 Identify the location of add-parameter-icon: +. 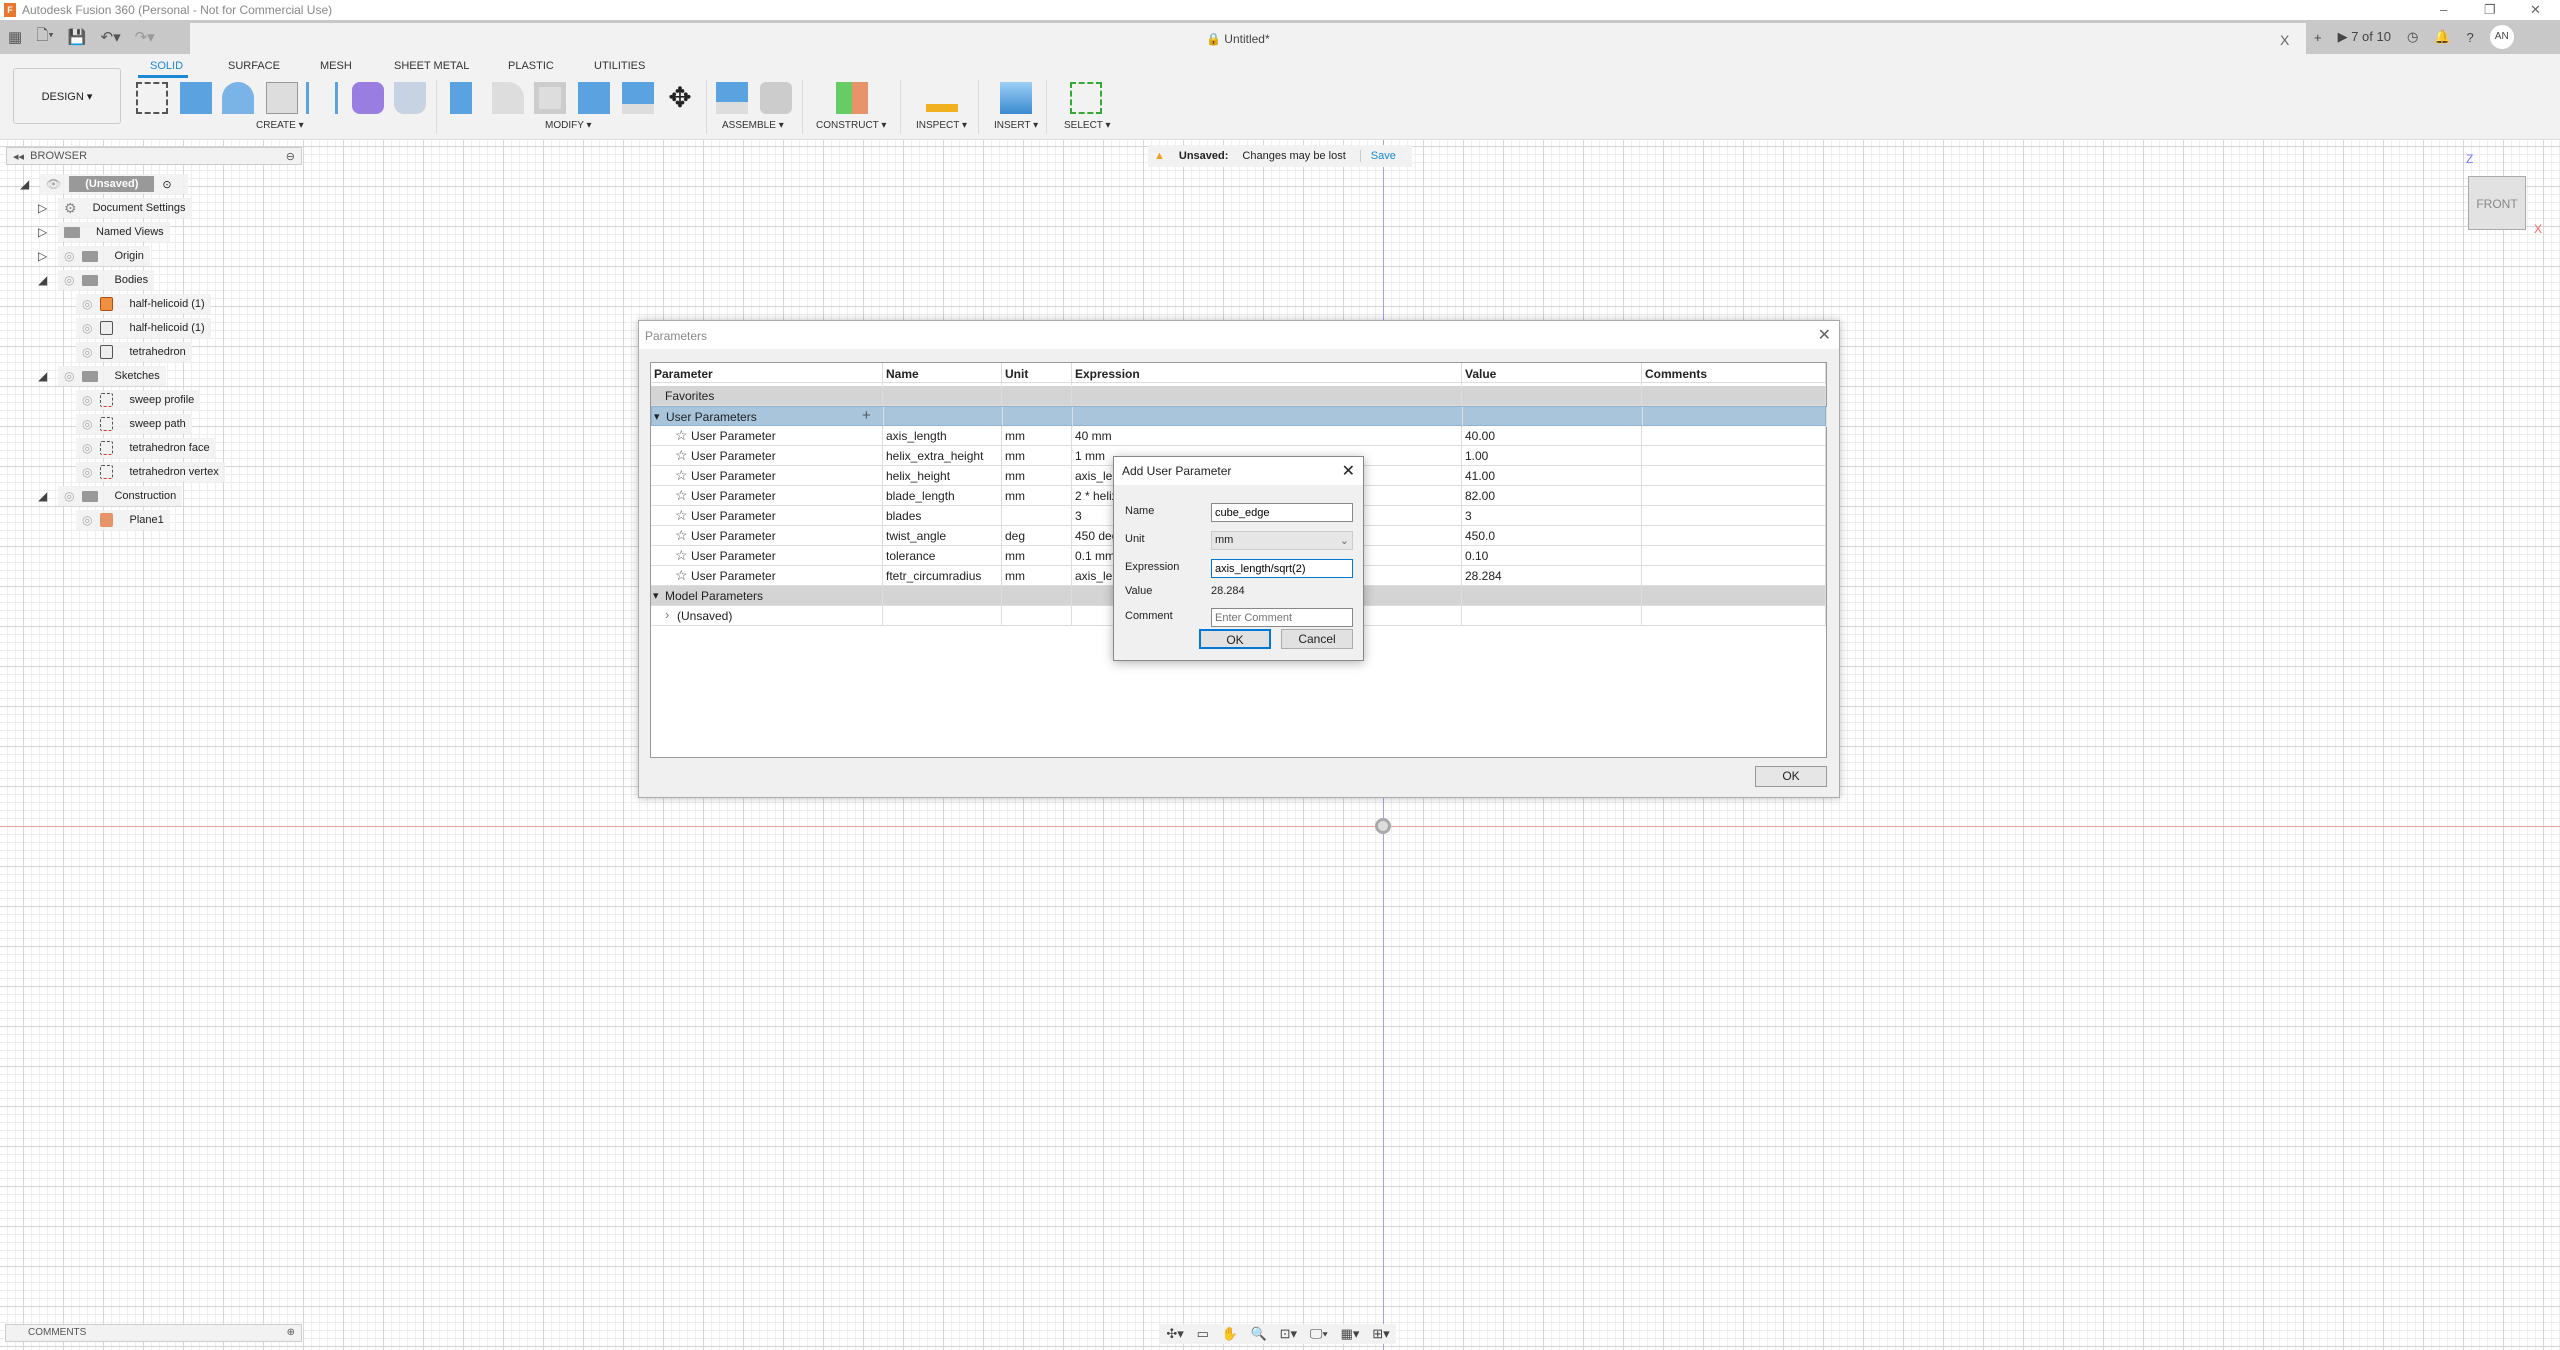
(866, 415).